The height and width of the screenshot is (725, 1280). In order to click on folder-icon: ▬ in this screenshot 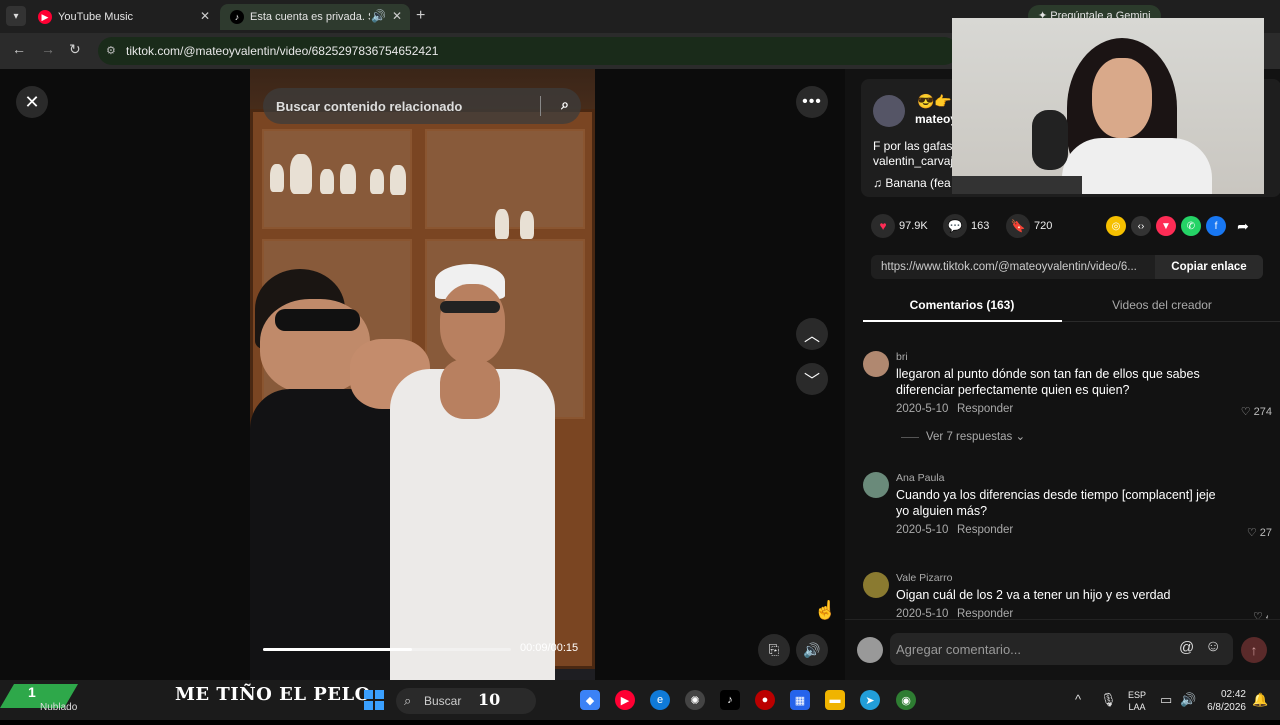, I will do `click(835, 700)`.